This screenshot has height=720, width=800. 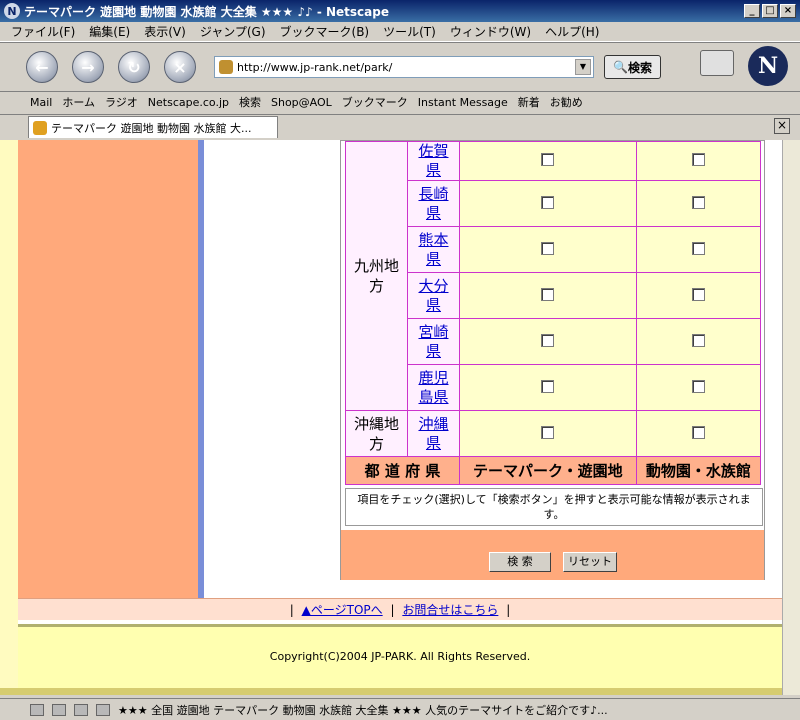 I want to click on pref-link: 長崎県, so click(x=434, y=204).